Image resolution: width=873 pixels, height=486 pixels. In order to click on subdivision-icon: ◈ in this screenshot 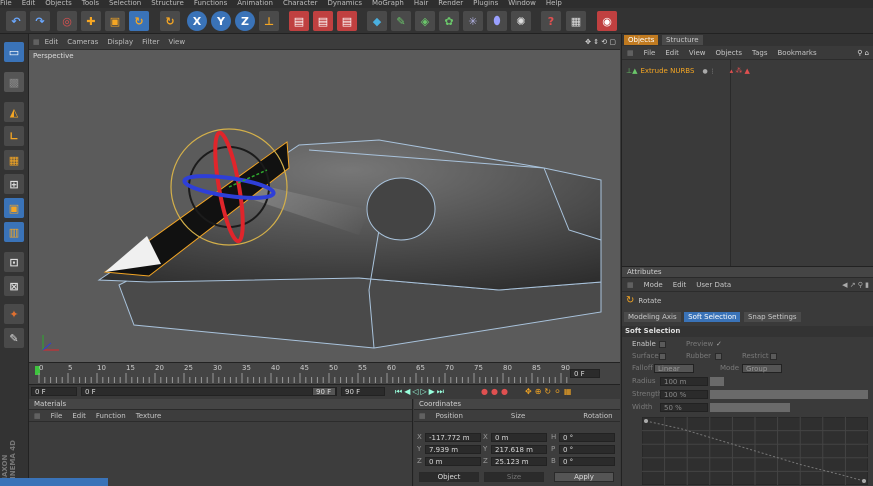, I will do `click(425, 21)`.